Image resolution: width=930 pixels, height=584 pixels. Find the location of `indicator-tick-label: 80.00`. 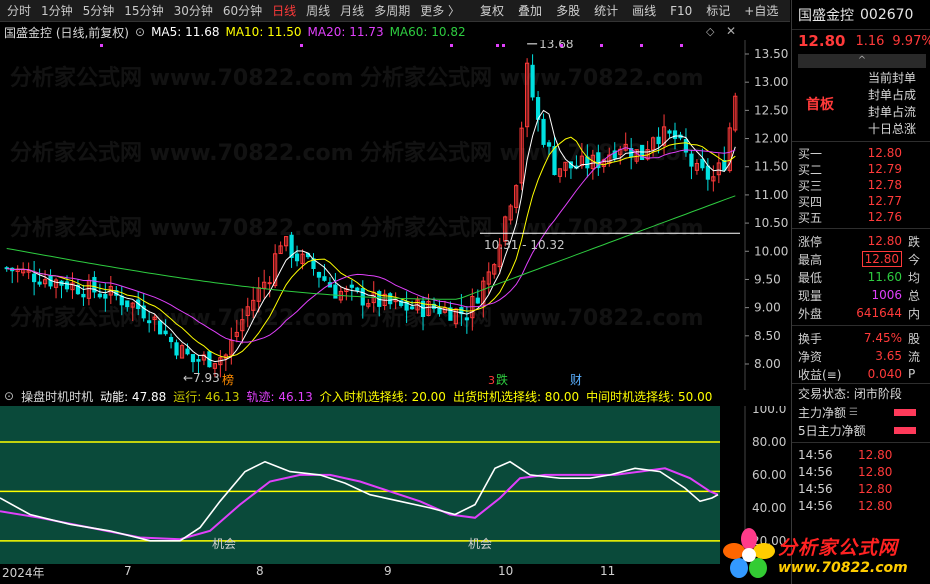

indicator-tick-label: 80.00 is located at coordinates (769, 442).